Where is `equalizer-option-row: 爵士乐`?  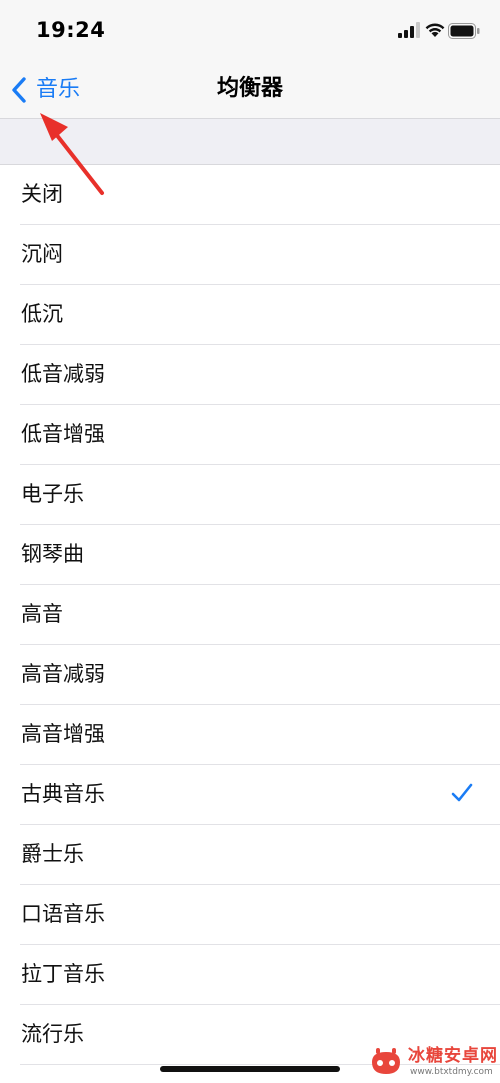 equalizer-option-row: 爵士乐 is located at coordinates (260, 855).